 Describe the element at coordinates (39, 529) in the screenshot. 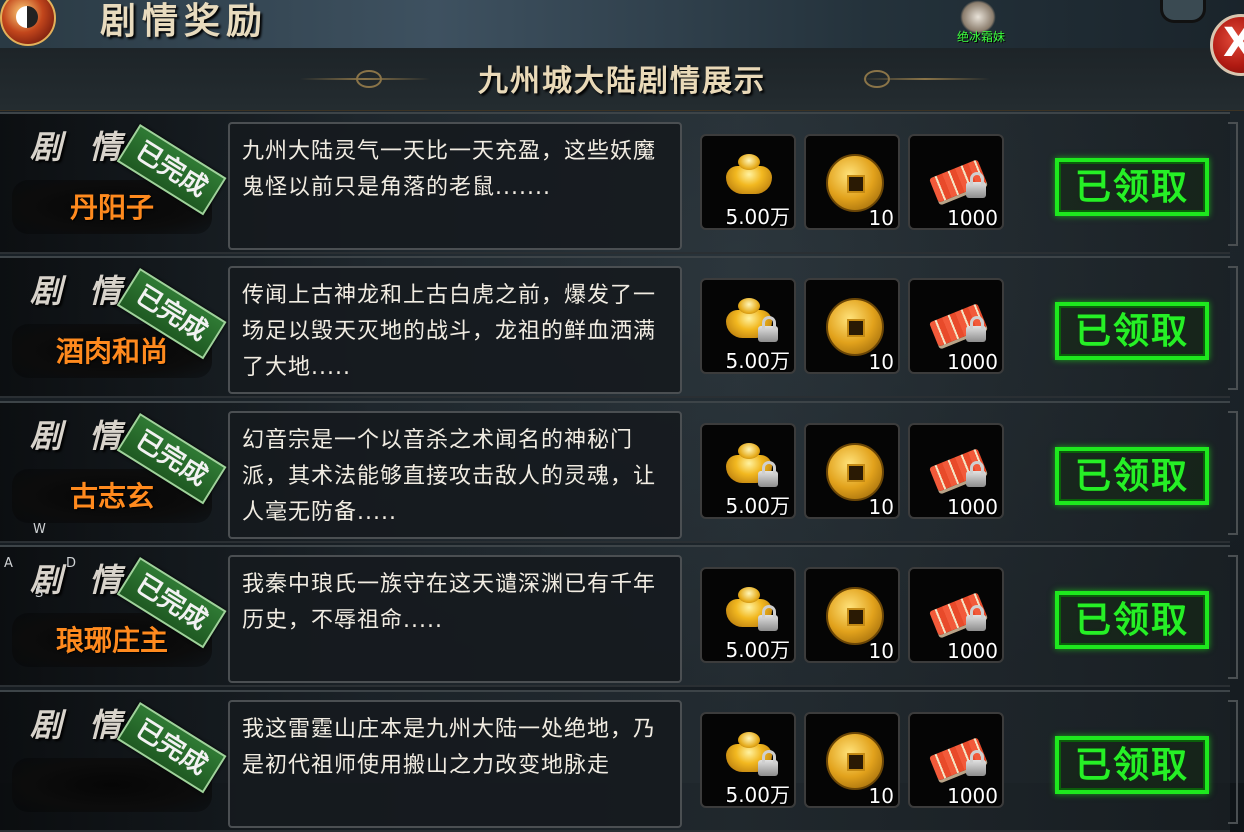

I see `key-hint-w: W` at that location.